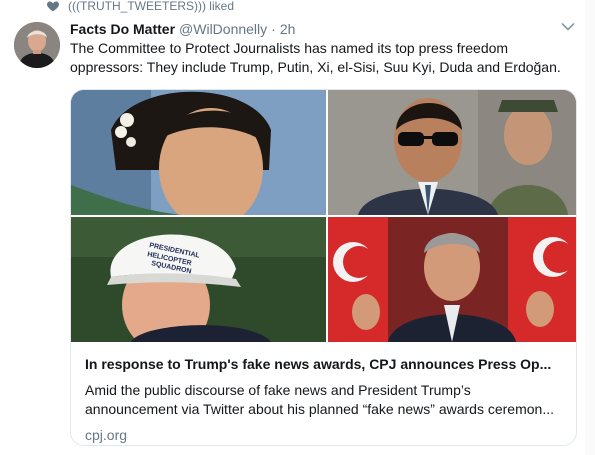 Image resolution: width=595 pixels, height=455 pixels. I want to click on chevron-down-icon, so click(568, 27).